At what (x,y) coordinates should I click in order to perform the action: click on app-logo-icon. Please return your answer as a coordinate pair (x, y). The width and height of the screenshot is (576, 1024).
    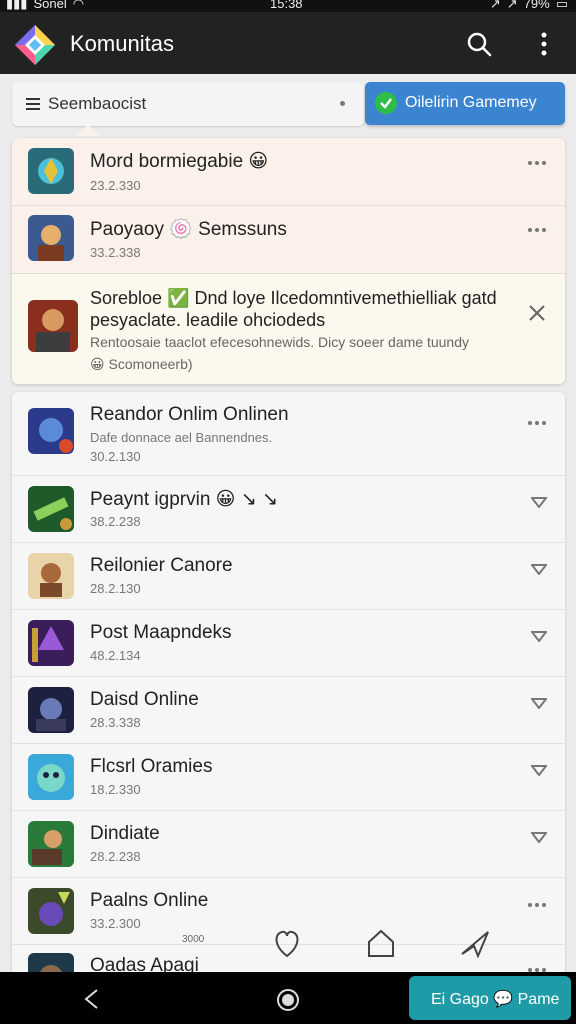
    Looking at the image, I should click on (35, 45).